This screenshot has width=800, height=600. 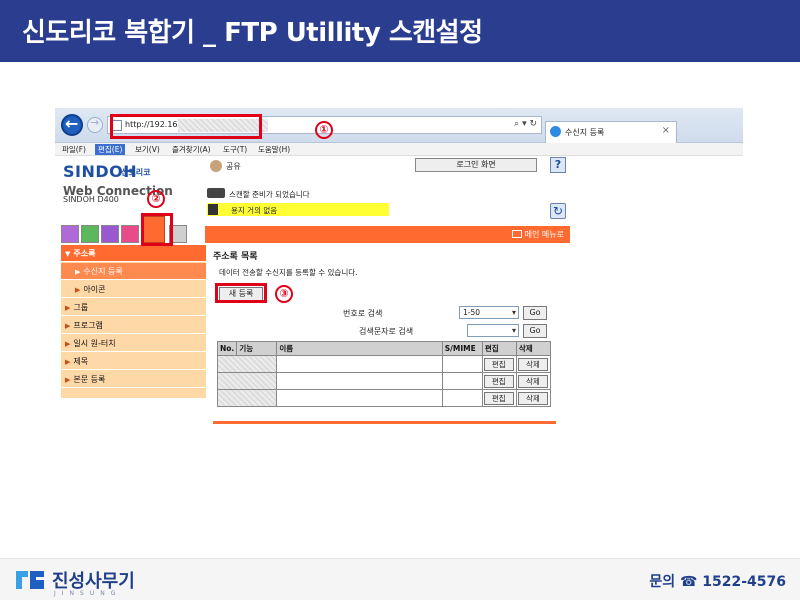 I want to click on contact-info: 문의 ☎ 1522-4576, so click(x=717, y=582).